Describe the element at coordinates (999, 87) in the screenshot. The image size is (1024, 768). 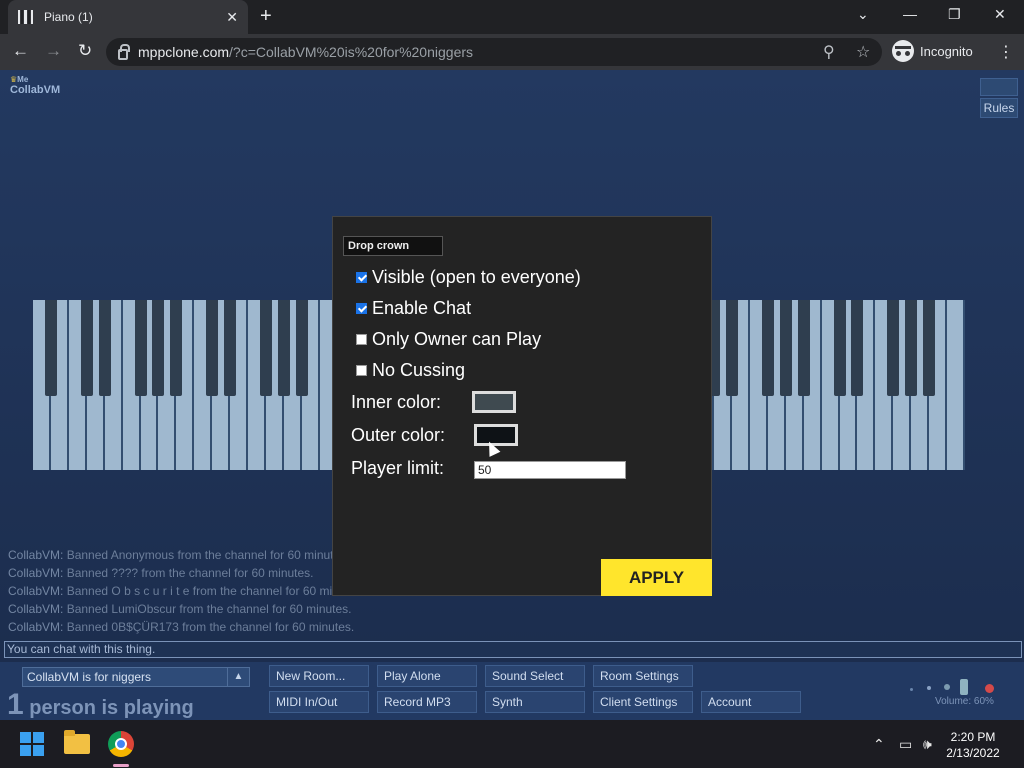
I see `rules-toggle` at that location.